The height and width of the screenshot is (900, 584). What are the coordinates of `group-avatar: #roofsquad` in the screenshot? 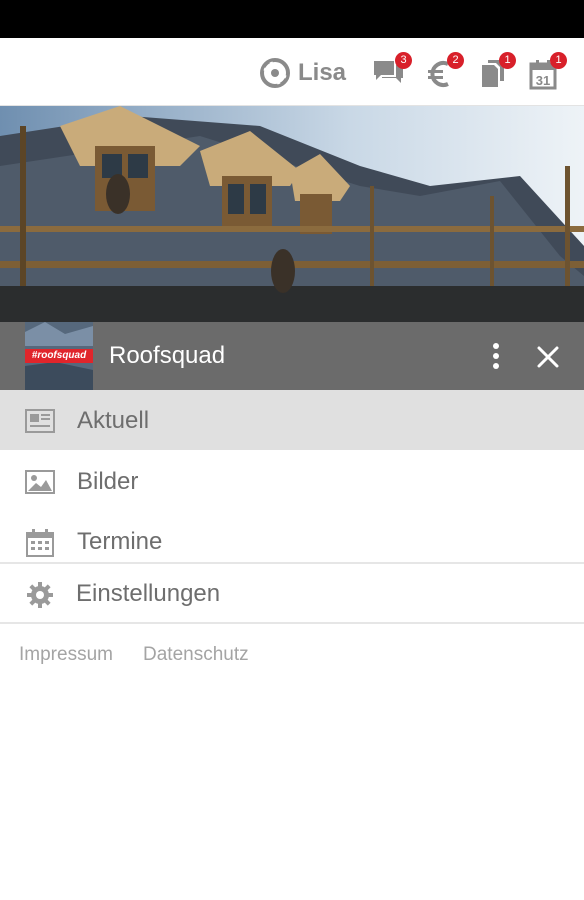 It's located at (59, 356).